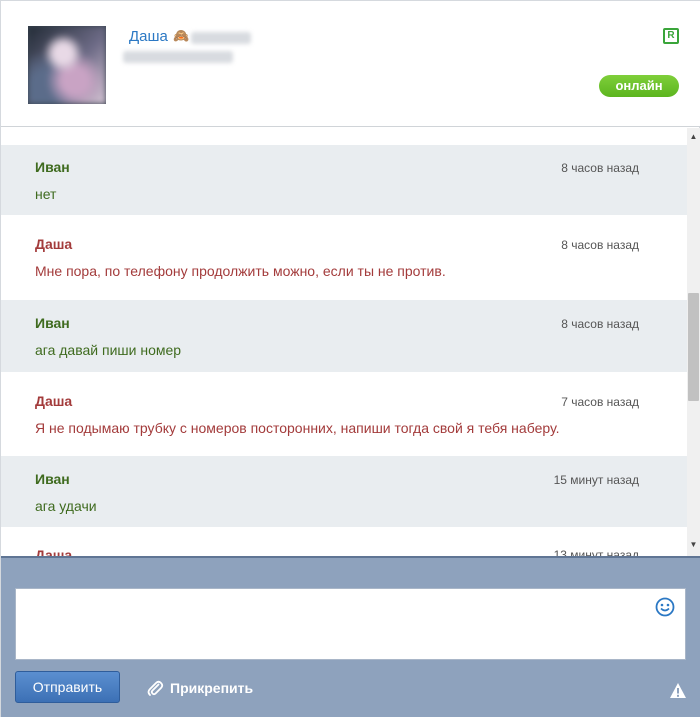 The image size is (700, 717). I want to click on message-time: 7 часов назад, so click(600, 402).